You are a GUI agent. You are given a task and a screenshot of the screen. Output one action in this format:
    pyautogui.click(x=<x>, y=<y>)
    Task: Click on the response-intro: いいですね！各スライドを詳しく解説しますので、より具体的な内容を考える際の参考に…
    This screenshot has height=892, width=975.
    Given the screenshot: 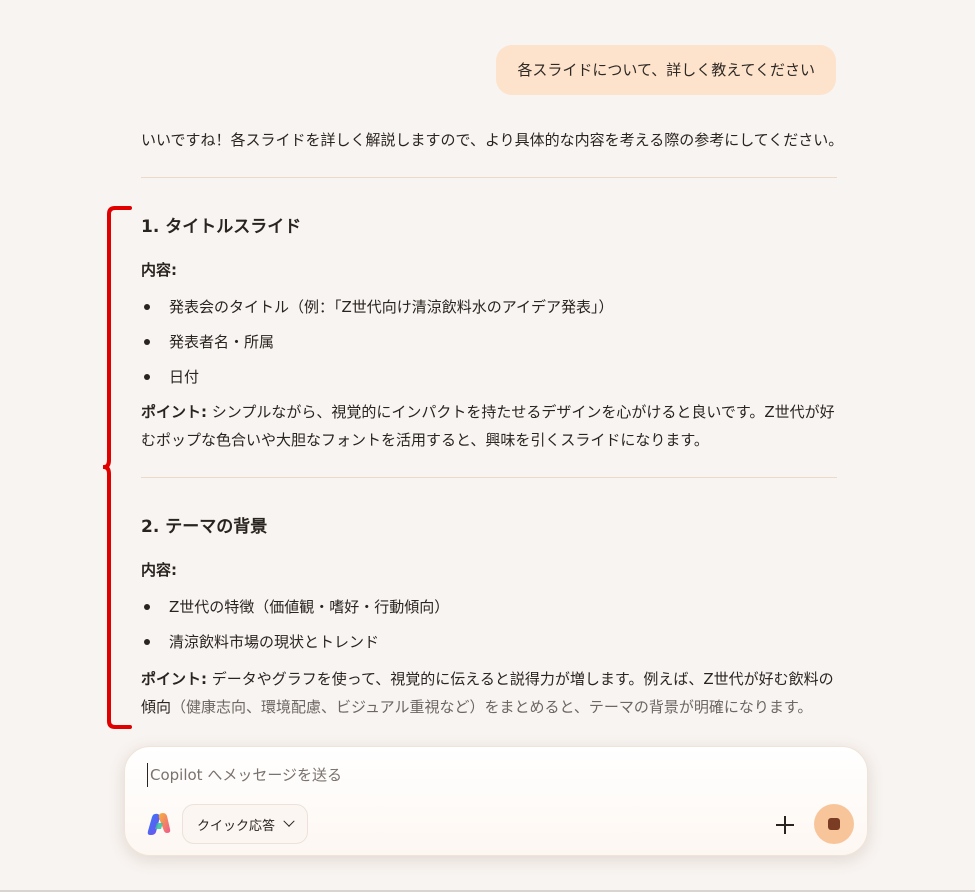 What is the action you would take?
    pyautogui.click(x=492, y=140)
    